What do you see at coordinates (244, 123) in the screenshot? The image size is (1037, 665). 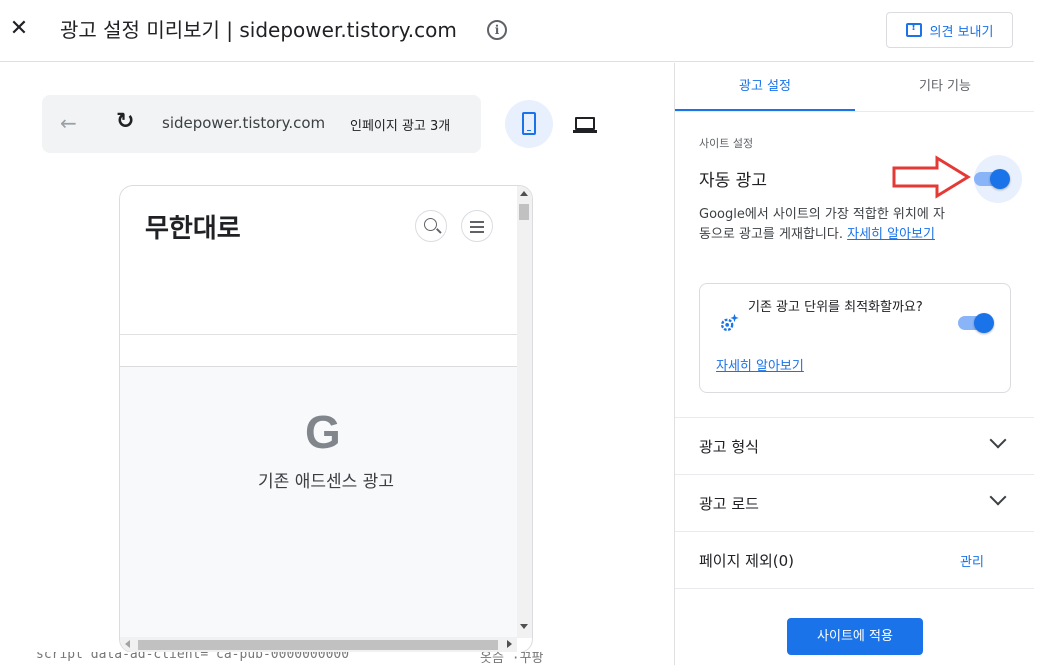 I see `preview-url: sidepower.tistory.com` at bounding box center [244, 123].